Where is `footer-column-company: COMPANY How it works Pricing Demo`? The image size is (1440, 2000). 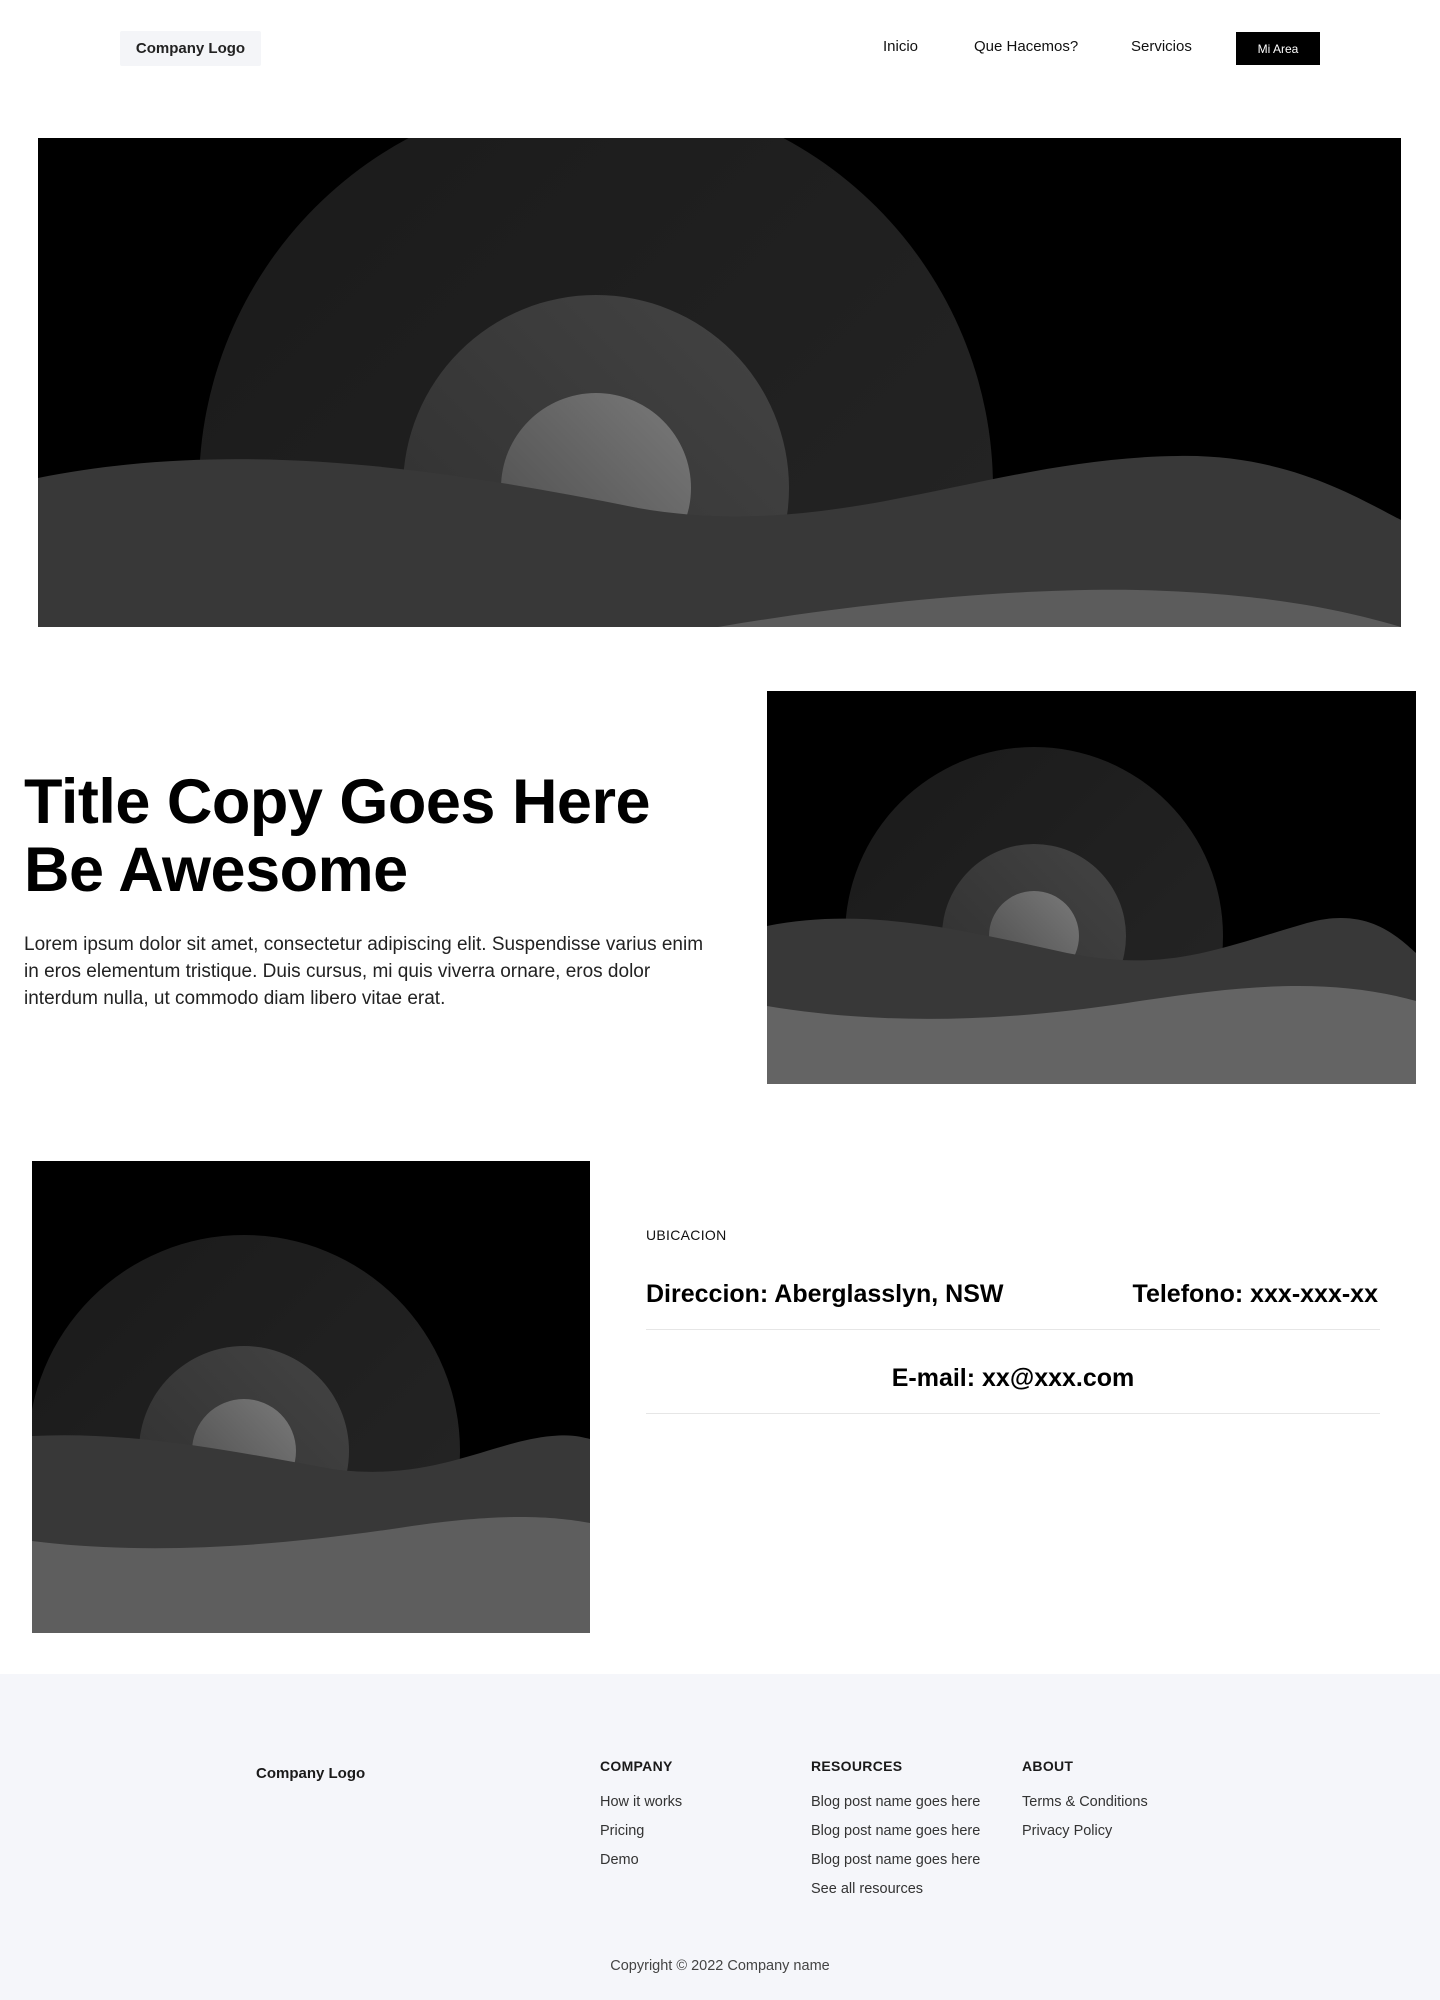
footer-column-company: COMPANY How it works Pricing Demo is located at coordinates (641, 1819).